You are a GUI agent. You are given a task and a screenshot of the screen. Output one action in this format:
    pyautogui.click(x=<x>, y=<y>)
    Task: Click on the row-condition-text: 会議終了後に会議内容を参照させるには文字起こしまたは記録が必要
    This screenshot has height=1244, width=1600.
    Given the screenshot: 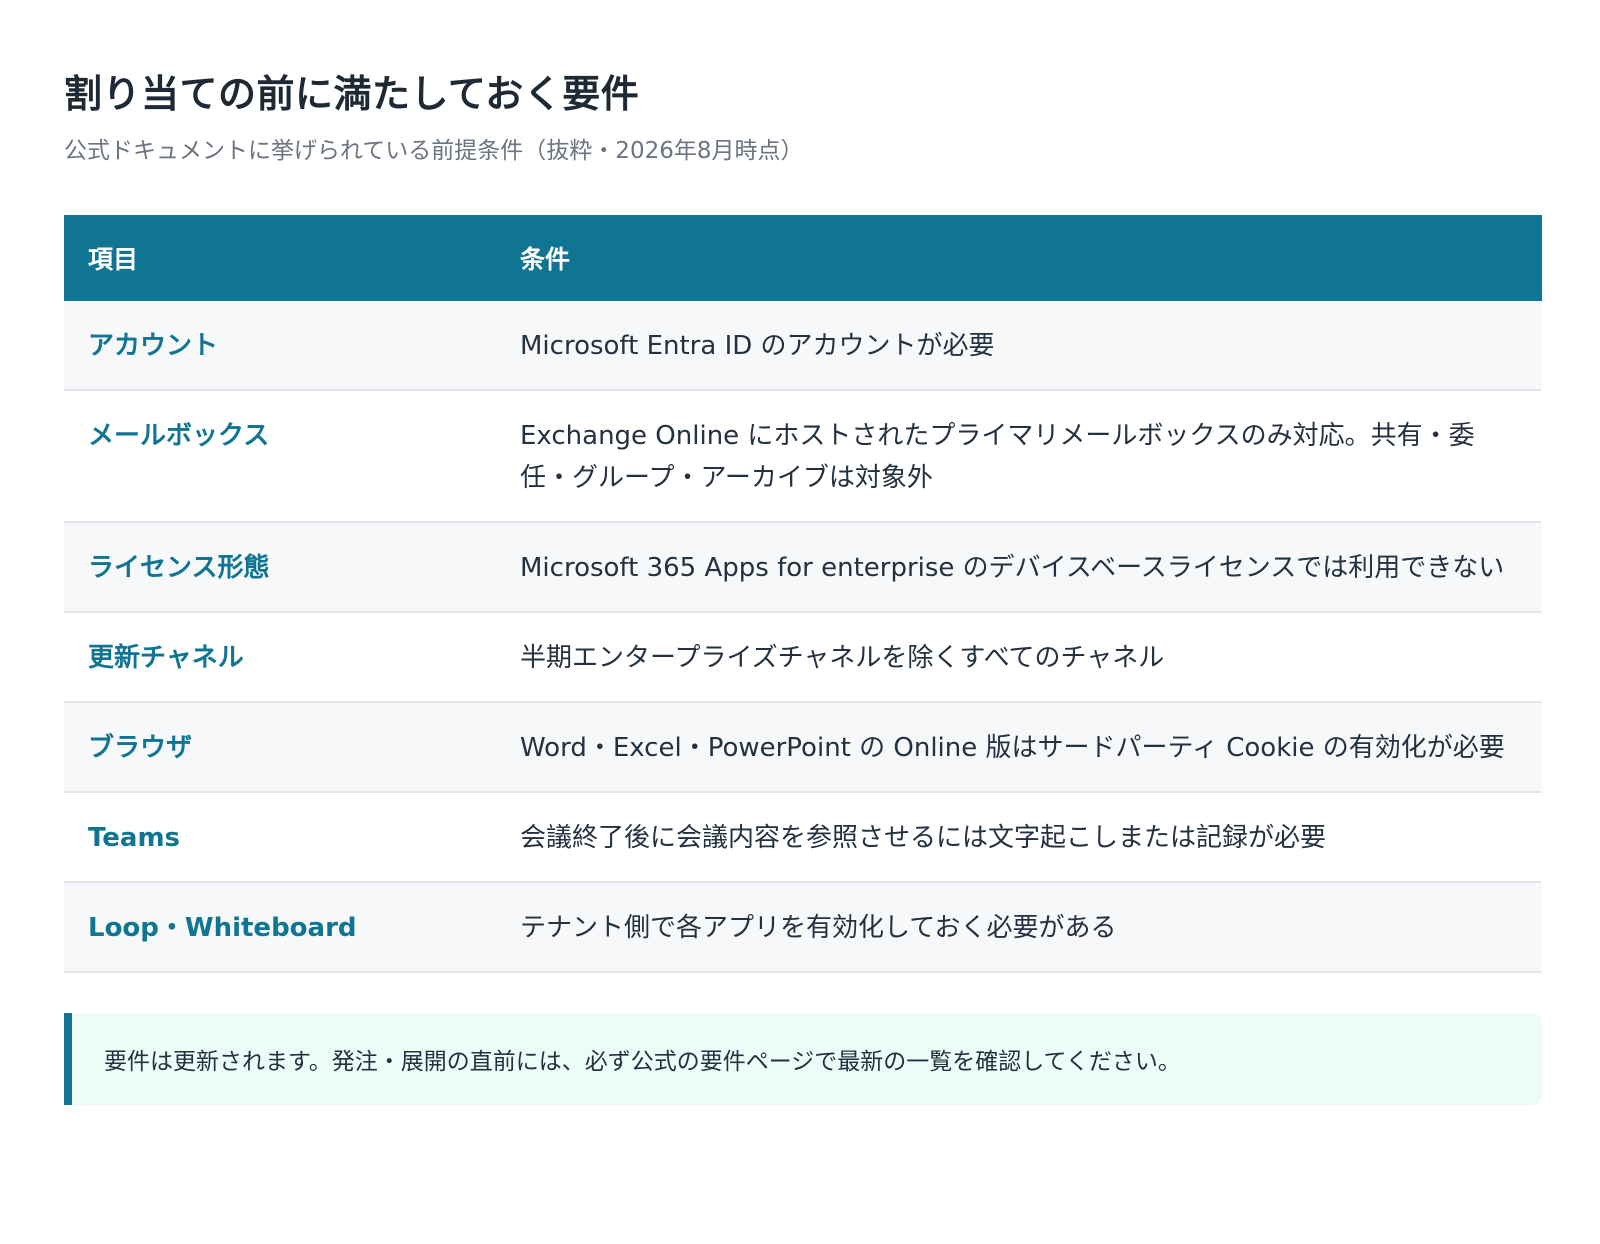 What is the action you would take?
    pyautogui.click(x=1019, y=837)
    